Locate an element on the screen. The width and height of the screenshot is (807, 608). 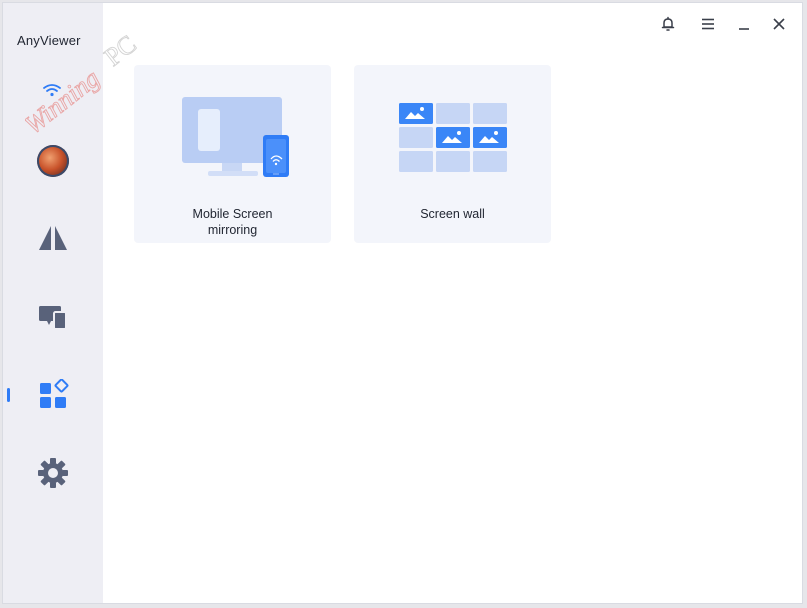
monitor-phone-illustration is located at coordinates (235, 137).